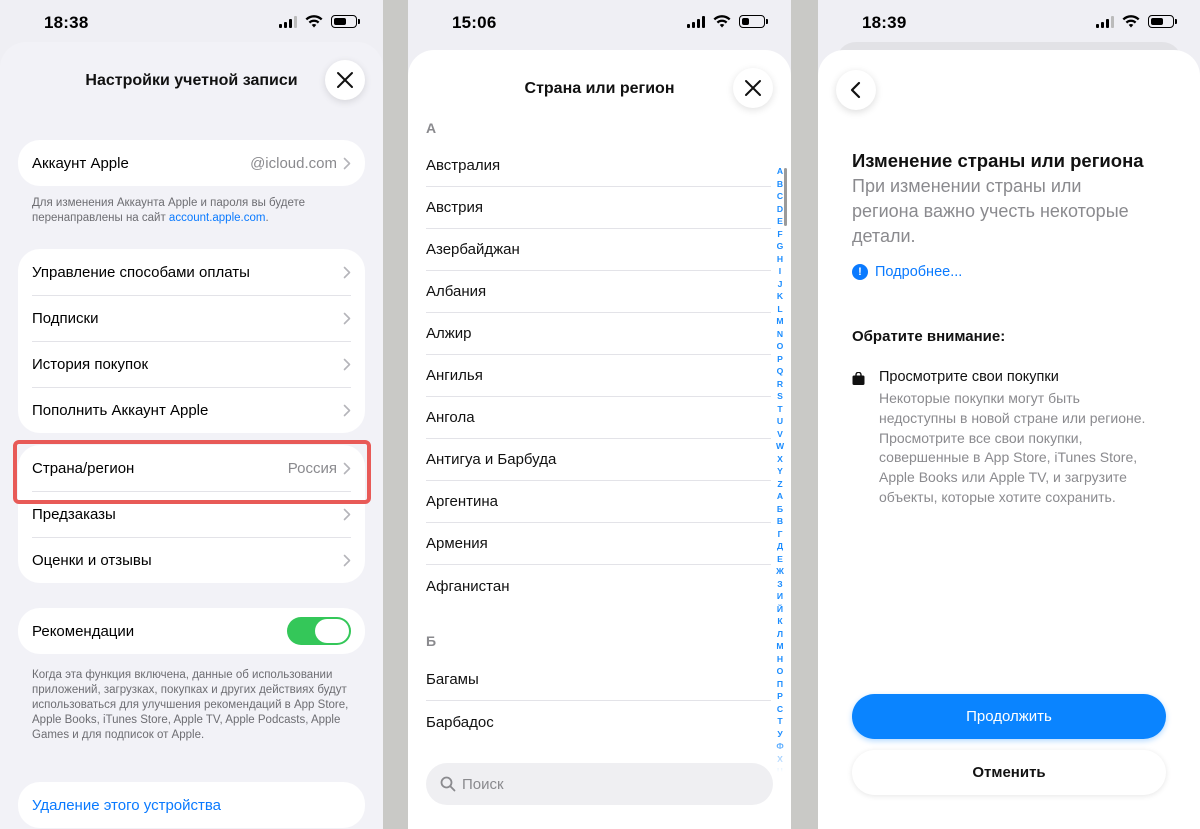 This screenshot has width=1200, height=829. I want to click on index-letter-latin: E, so click(780, 221).